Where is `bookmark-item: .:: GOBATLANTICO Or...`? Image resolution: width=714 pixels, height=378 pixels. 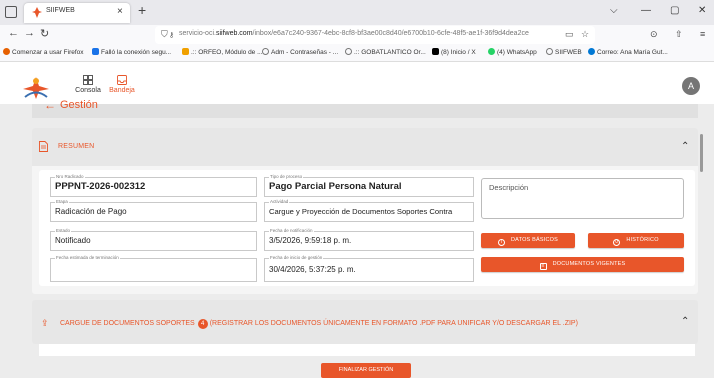 bookmark-item: .:: GOBATLANTICO Or... is located at coordinates (385, 52).